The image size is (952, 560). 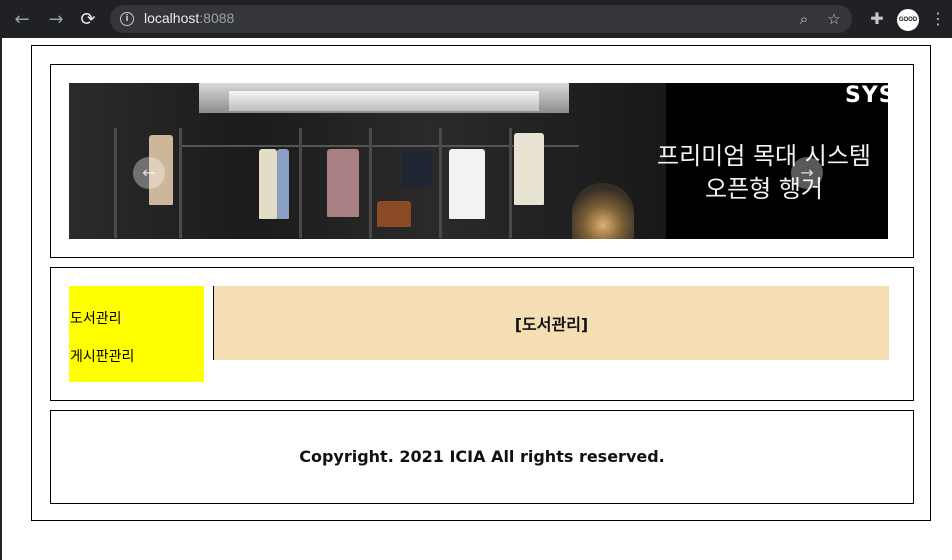 What do you see at coordinates (149, 173) in the screenshot?
I see `slider-prev-arrow-icon: ←` at bounding box center [149, 173].